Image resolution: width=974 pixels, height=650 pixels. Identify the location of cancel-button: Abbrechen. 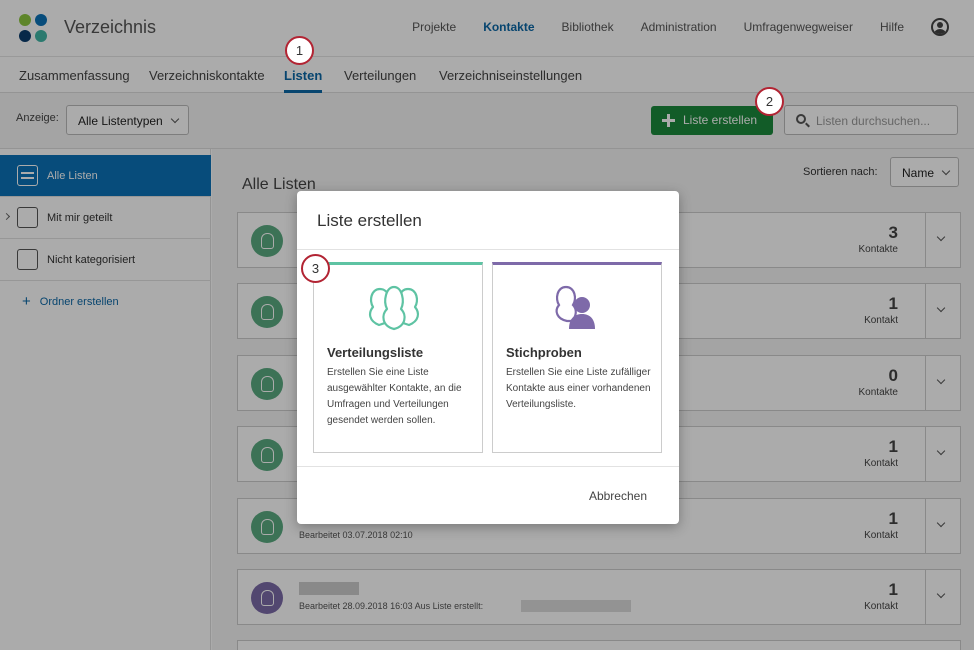
(618, 496).